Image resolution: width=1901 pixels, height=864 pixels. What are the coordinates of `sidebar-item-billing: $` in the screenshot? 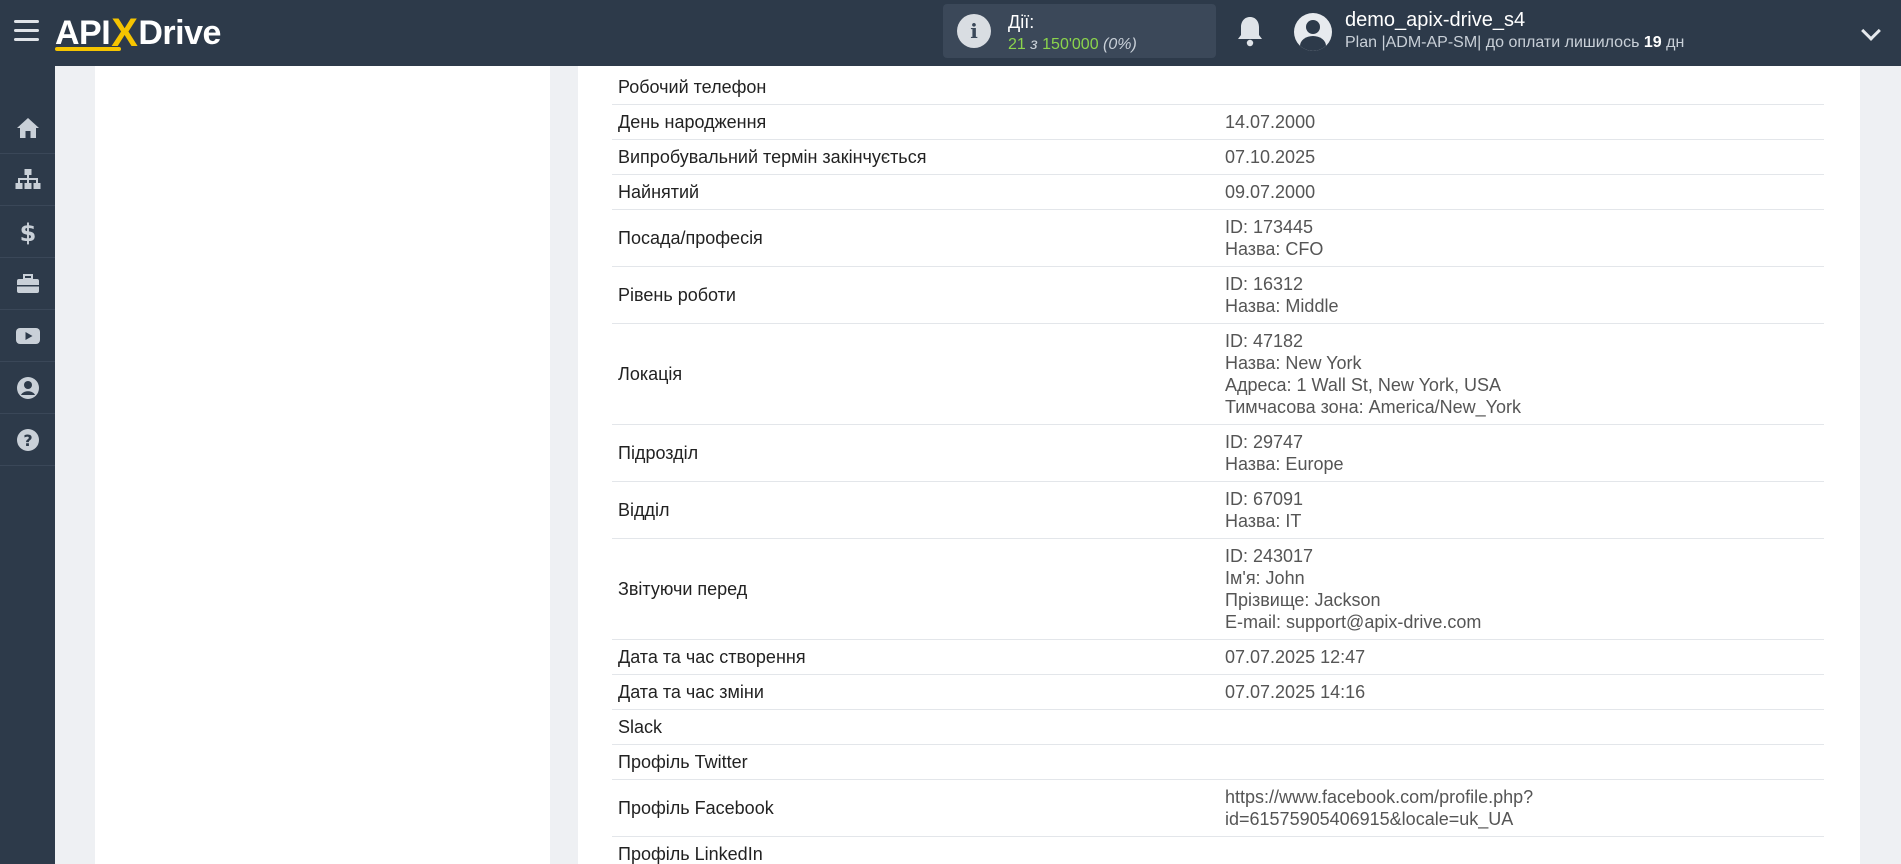 It's located at (27, 232).